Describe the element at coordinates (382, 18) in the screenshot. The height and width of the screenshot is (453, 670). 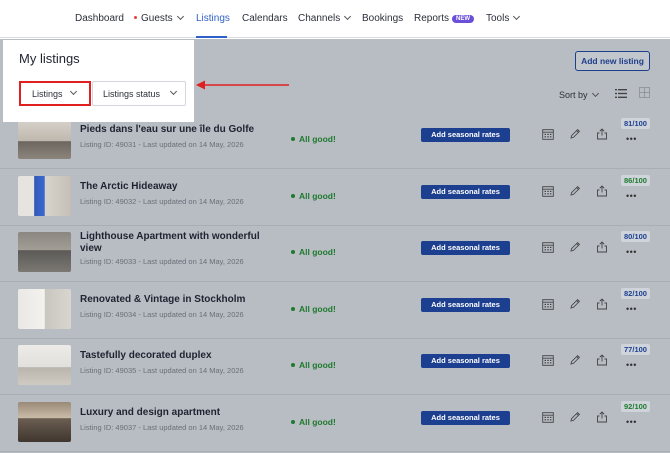
I see `nav-bookings: Bookings` at that location.